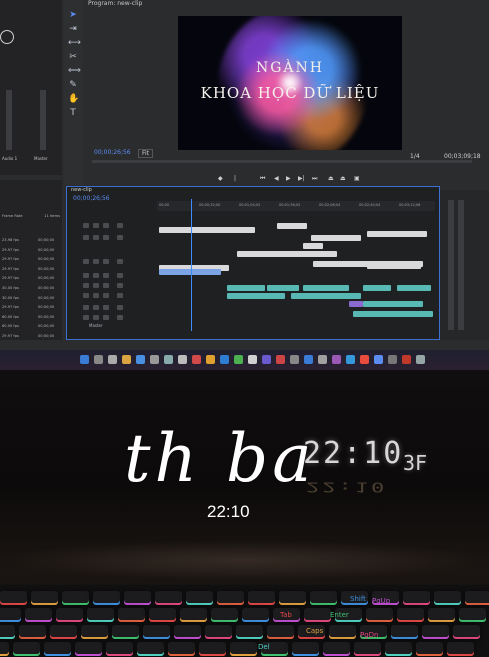 The width and height of the screenshot is (489, 657). I want to click on hand-tool-icon: ✋, so click(73, 99).